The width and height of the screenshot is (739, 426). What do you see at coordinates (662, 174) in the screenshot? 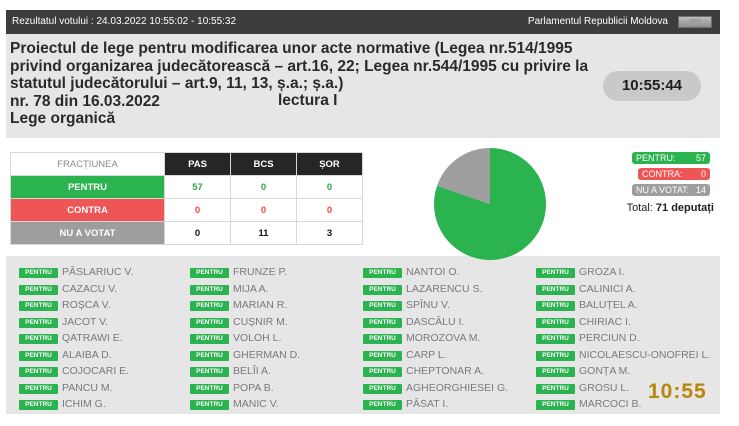
I see `legend-contra-label: CONTRA:` at bounding box center [662, 174].